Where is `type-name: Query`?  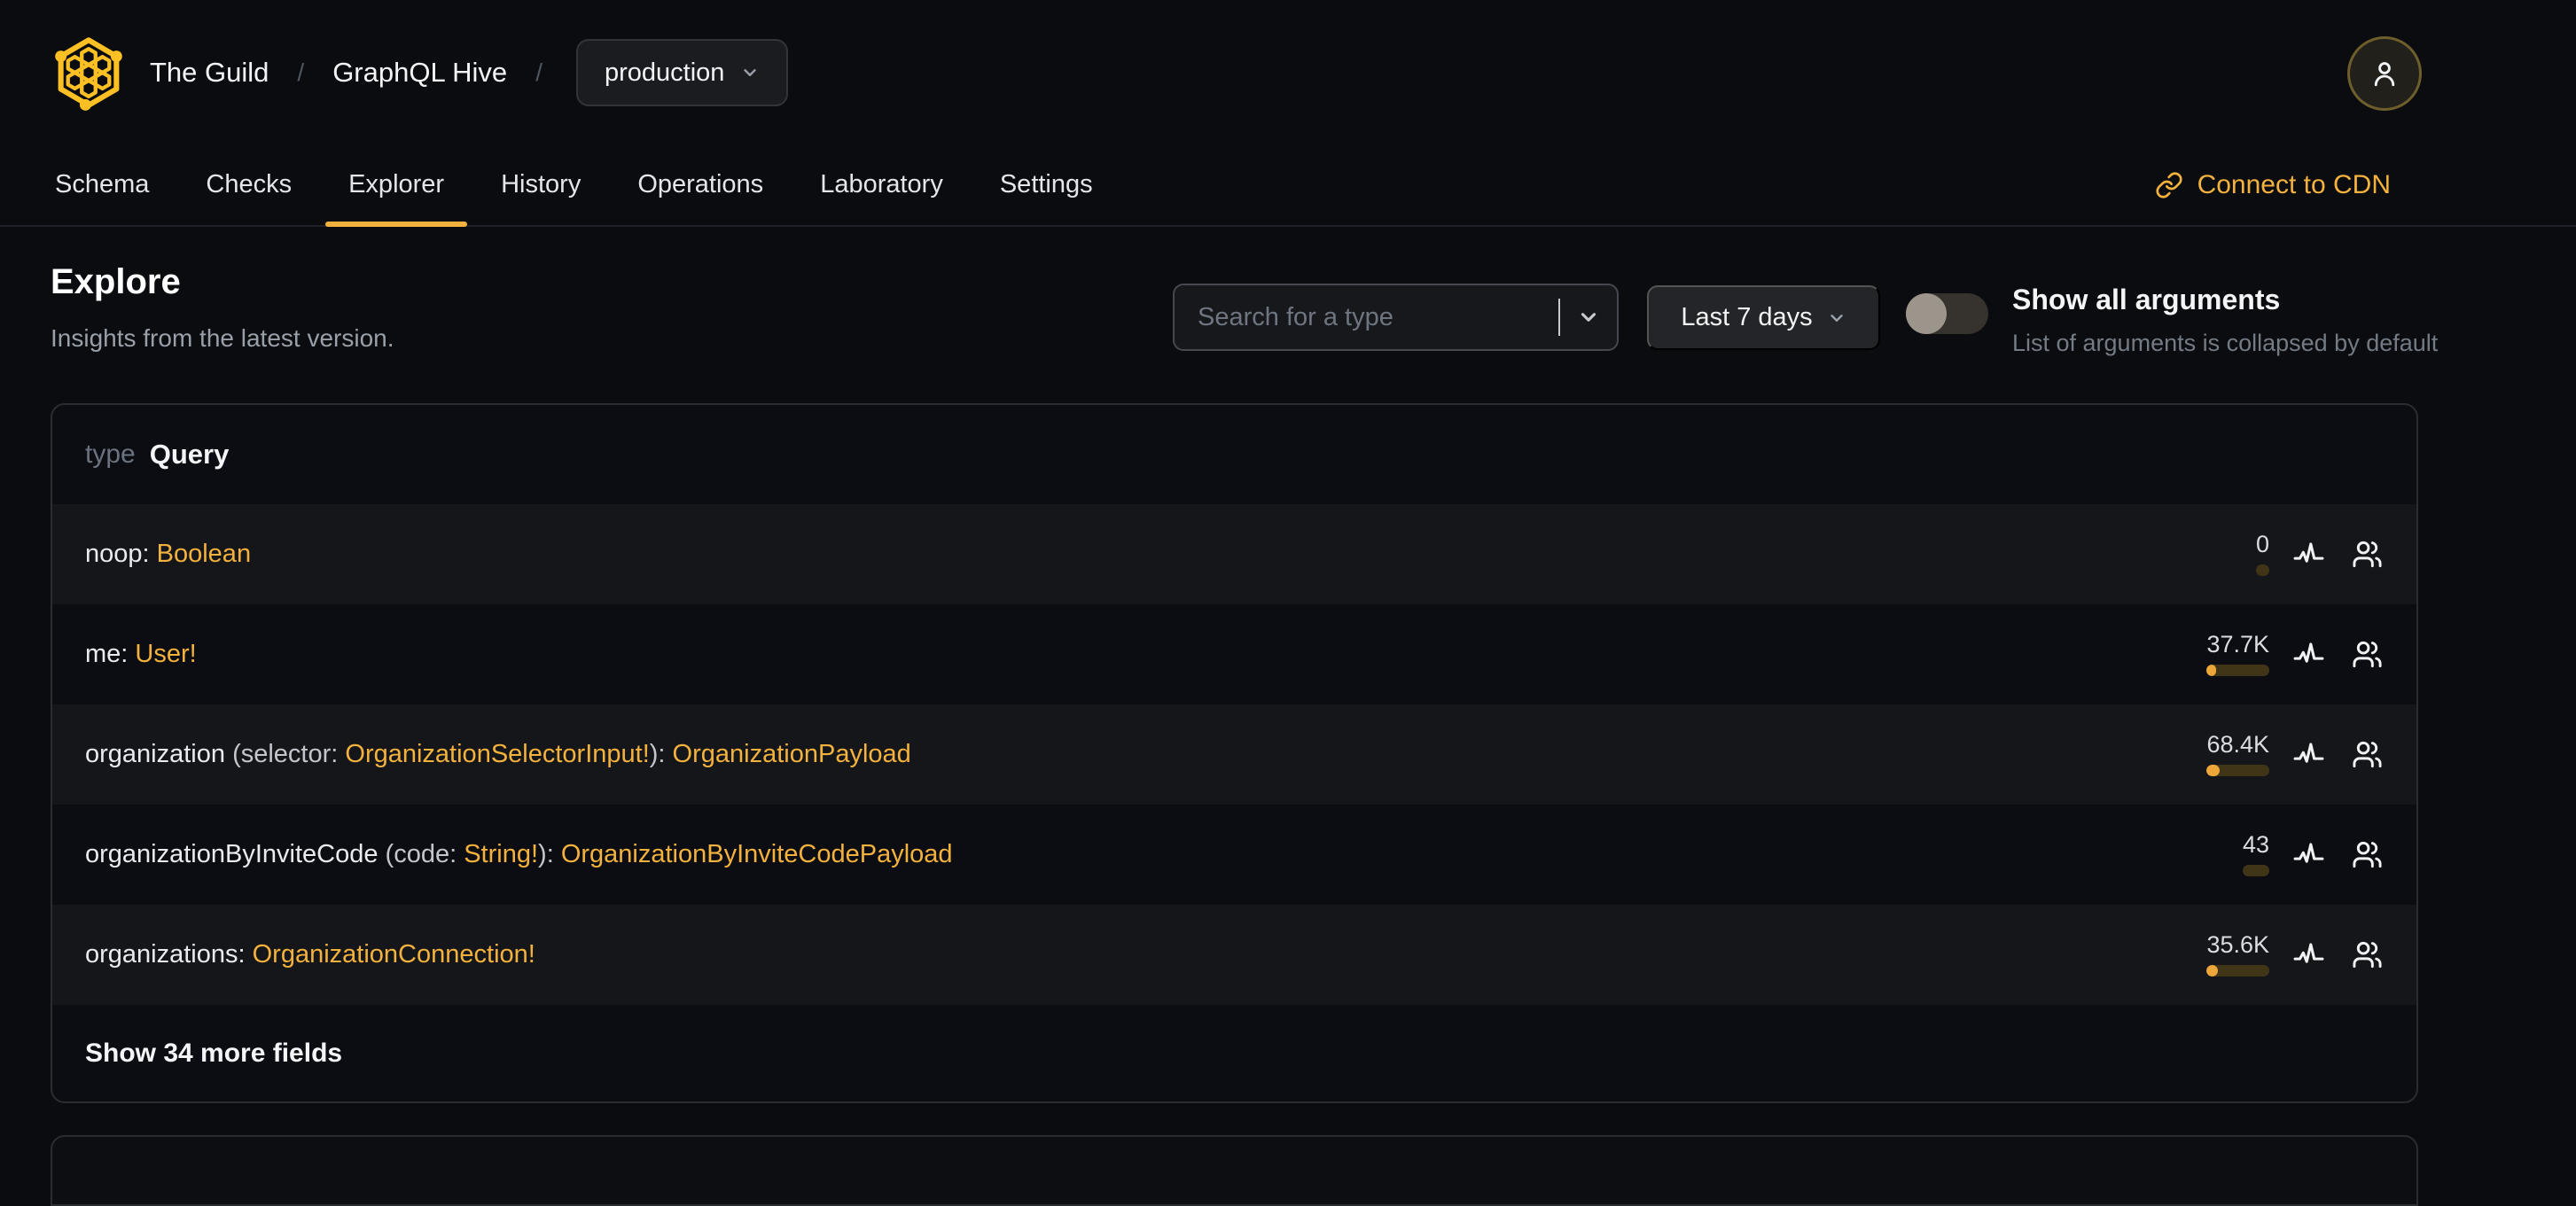
type-name: Query is located at coordinates (189, 454).